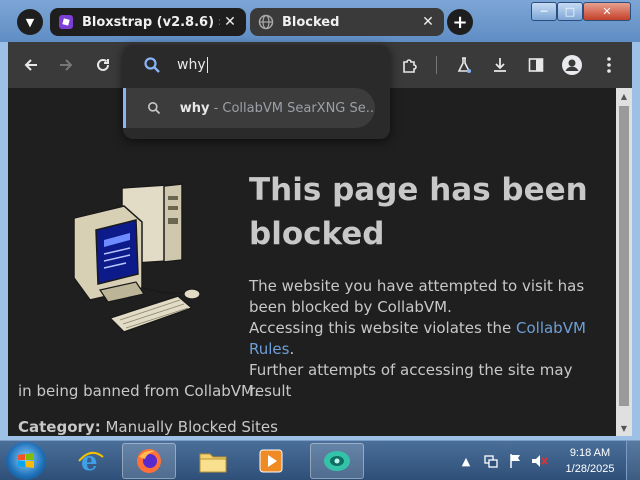 The height and width of the screenshot is (480, 640). What do you see at coordinates (347, 22) in the screenshot?
I see `tab-blocked: Blocked ✕` at bounding box center [347, 22].